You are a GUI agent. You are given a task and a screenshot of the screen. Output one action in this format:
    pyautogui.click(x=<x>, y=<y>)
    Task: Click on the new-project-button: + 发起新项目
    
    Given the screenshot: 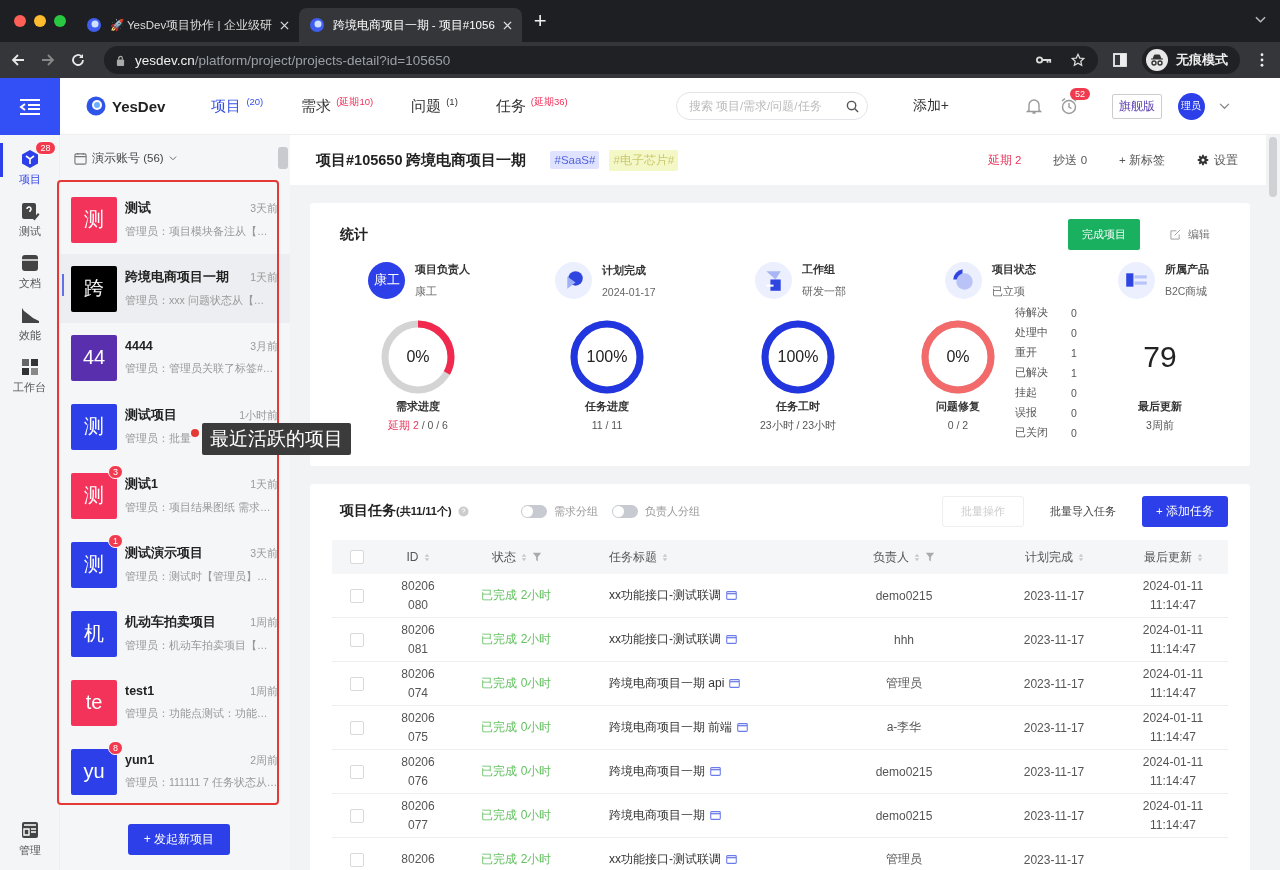 What is the action you would take?
    pyautogui.click(x=179, y=839)
    